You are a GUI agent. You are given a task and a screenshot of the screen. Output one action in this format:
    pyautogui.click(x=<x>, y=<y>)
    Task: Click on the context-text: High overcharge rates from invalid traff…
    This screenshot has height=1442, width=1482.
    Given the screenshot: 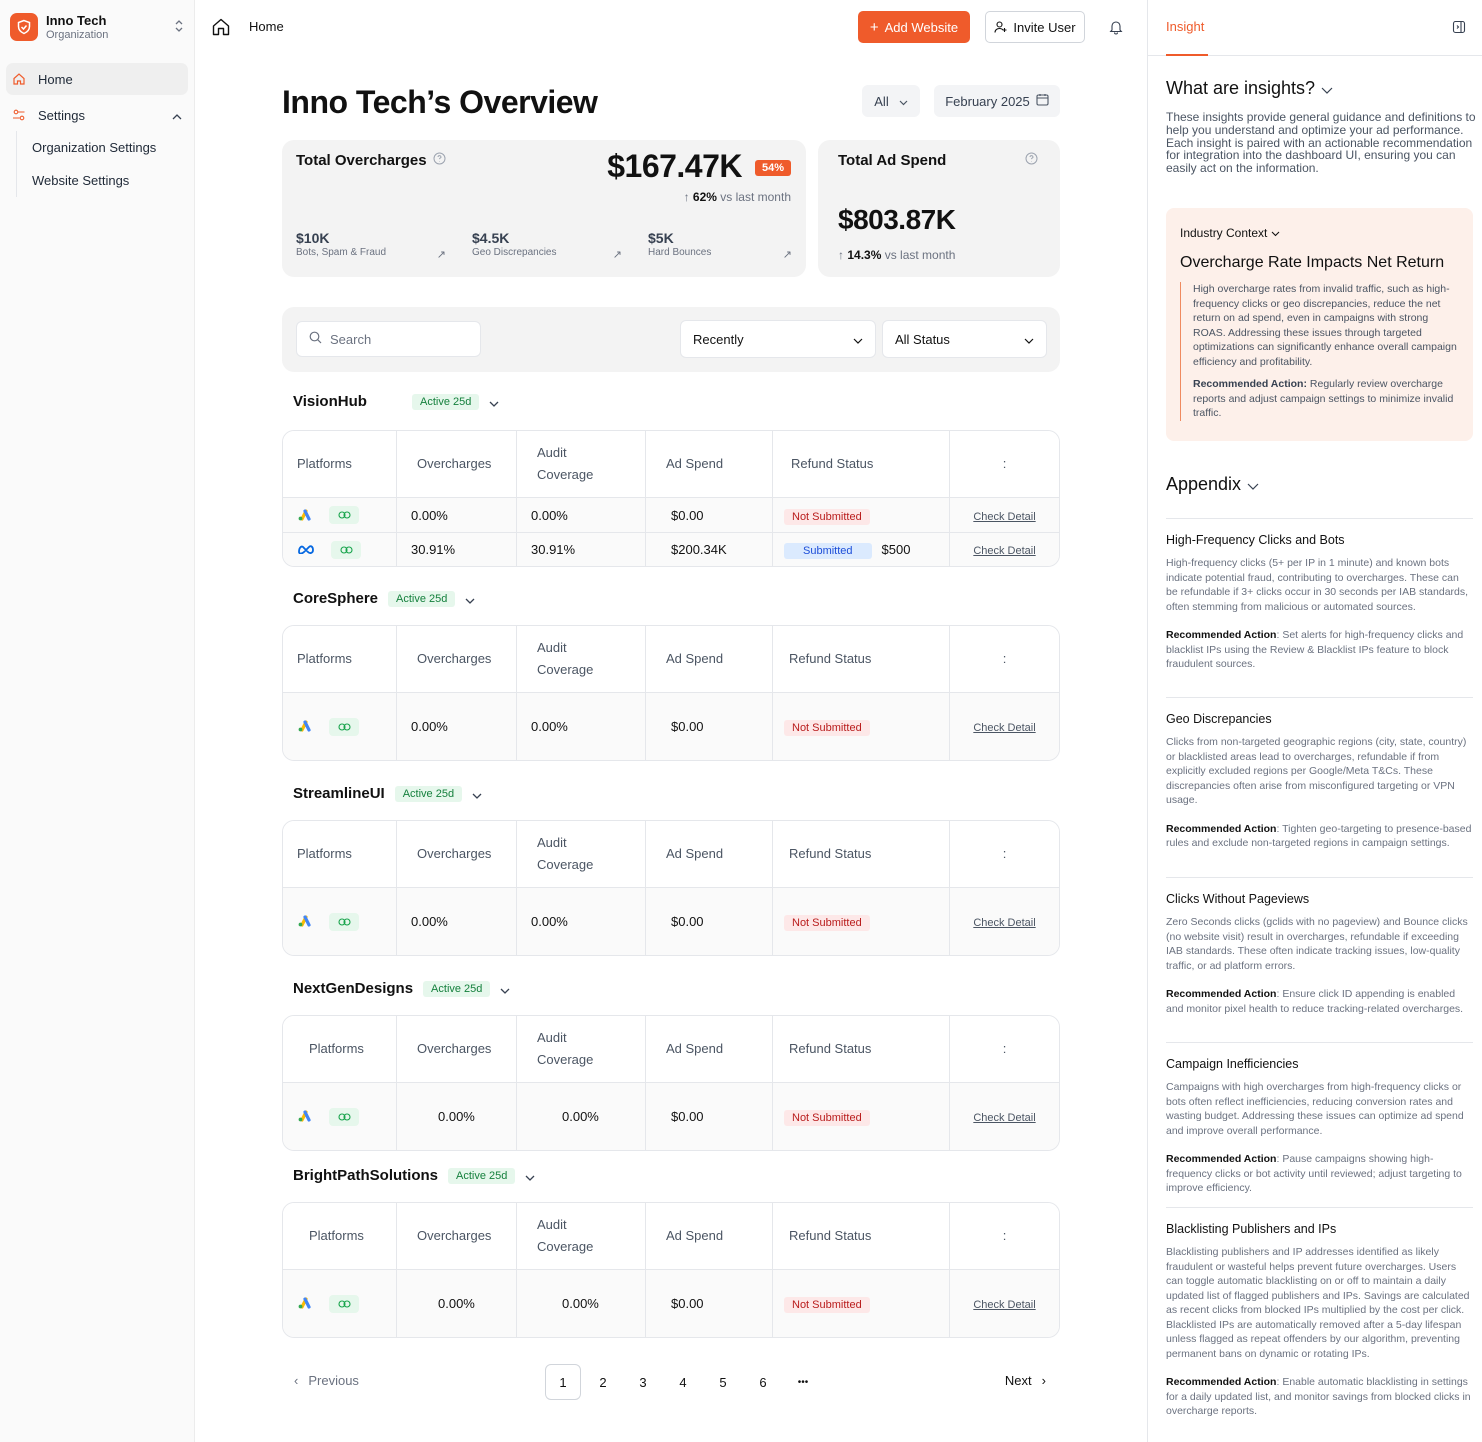 What is the action you would take?
    pyautogui.click(x=1325, y=325)
    